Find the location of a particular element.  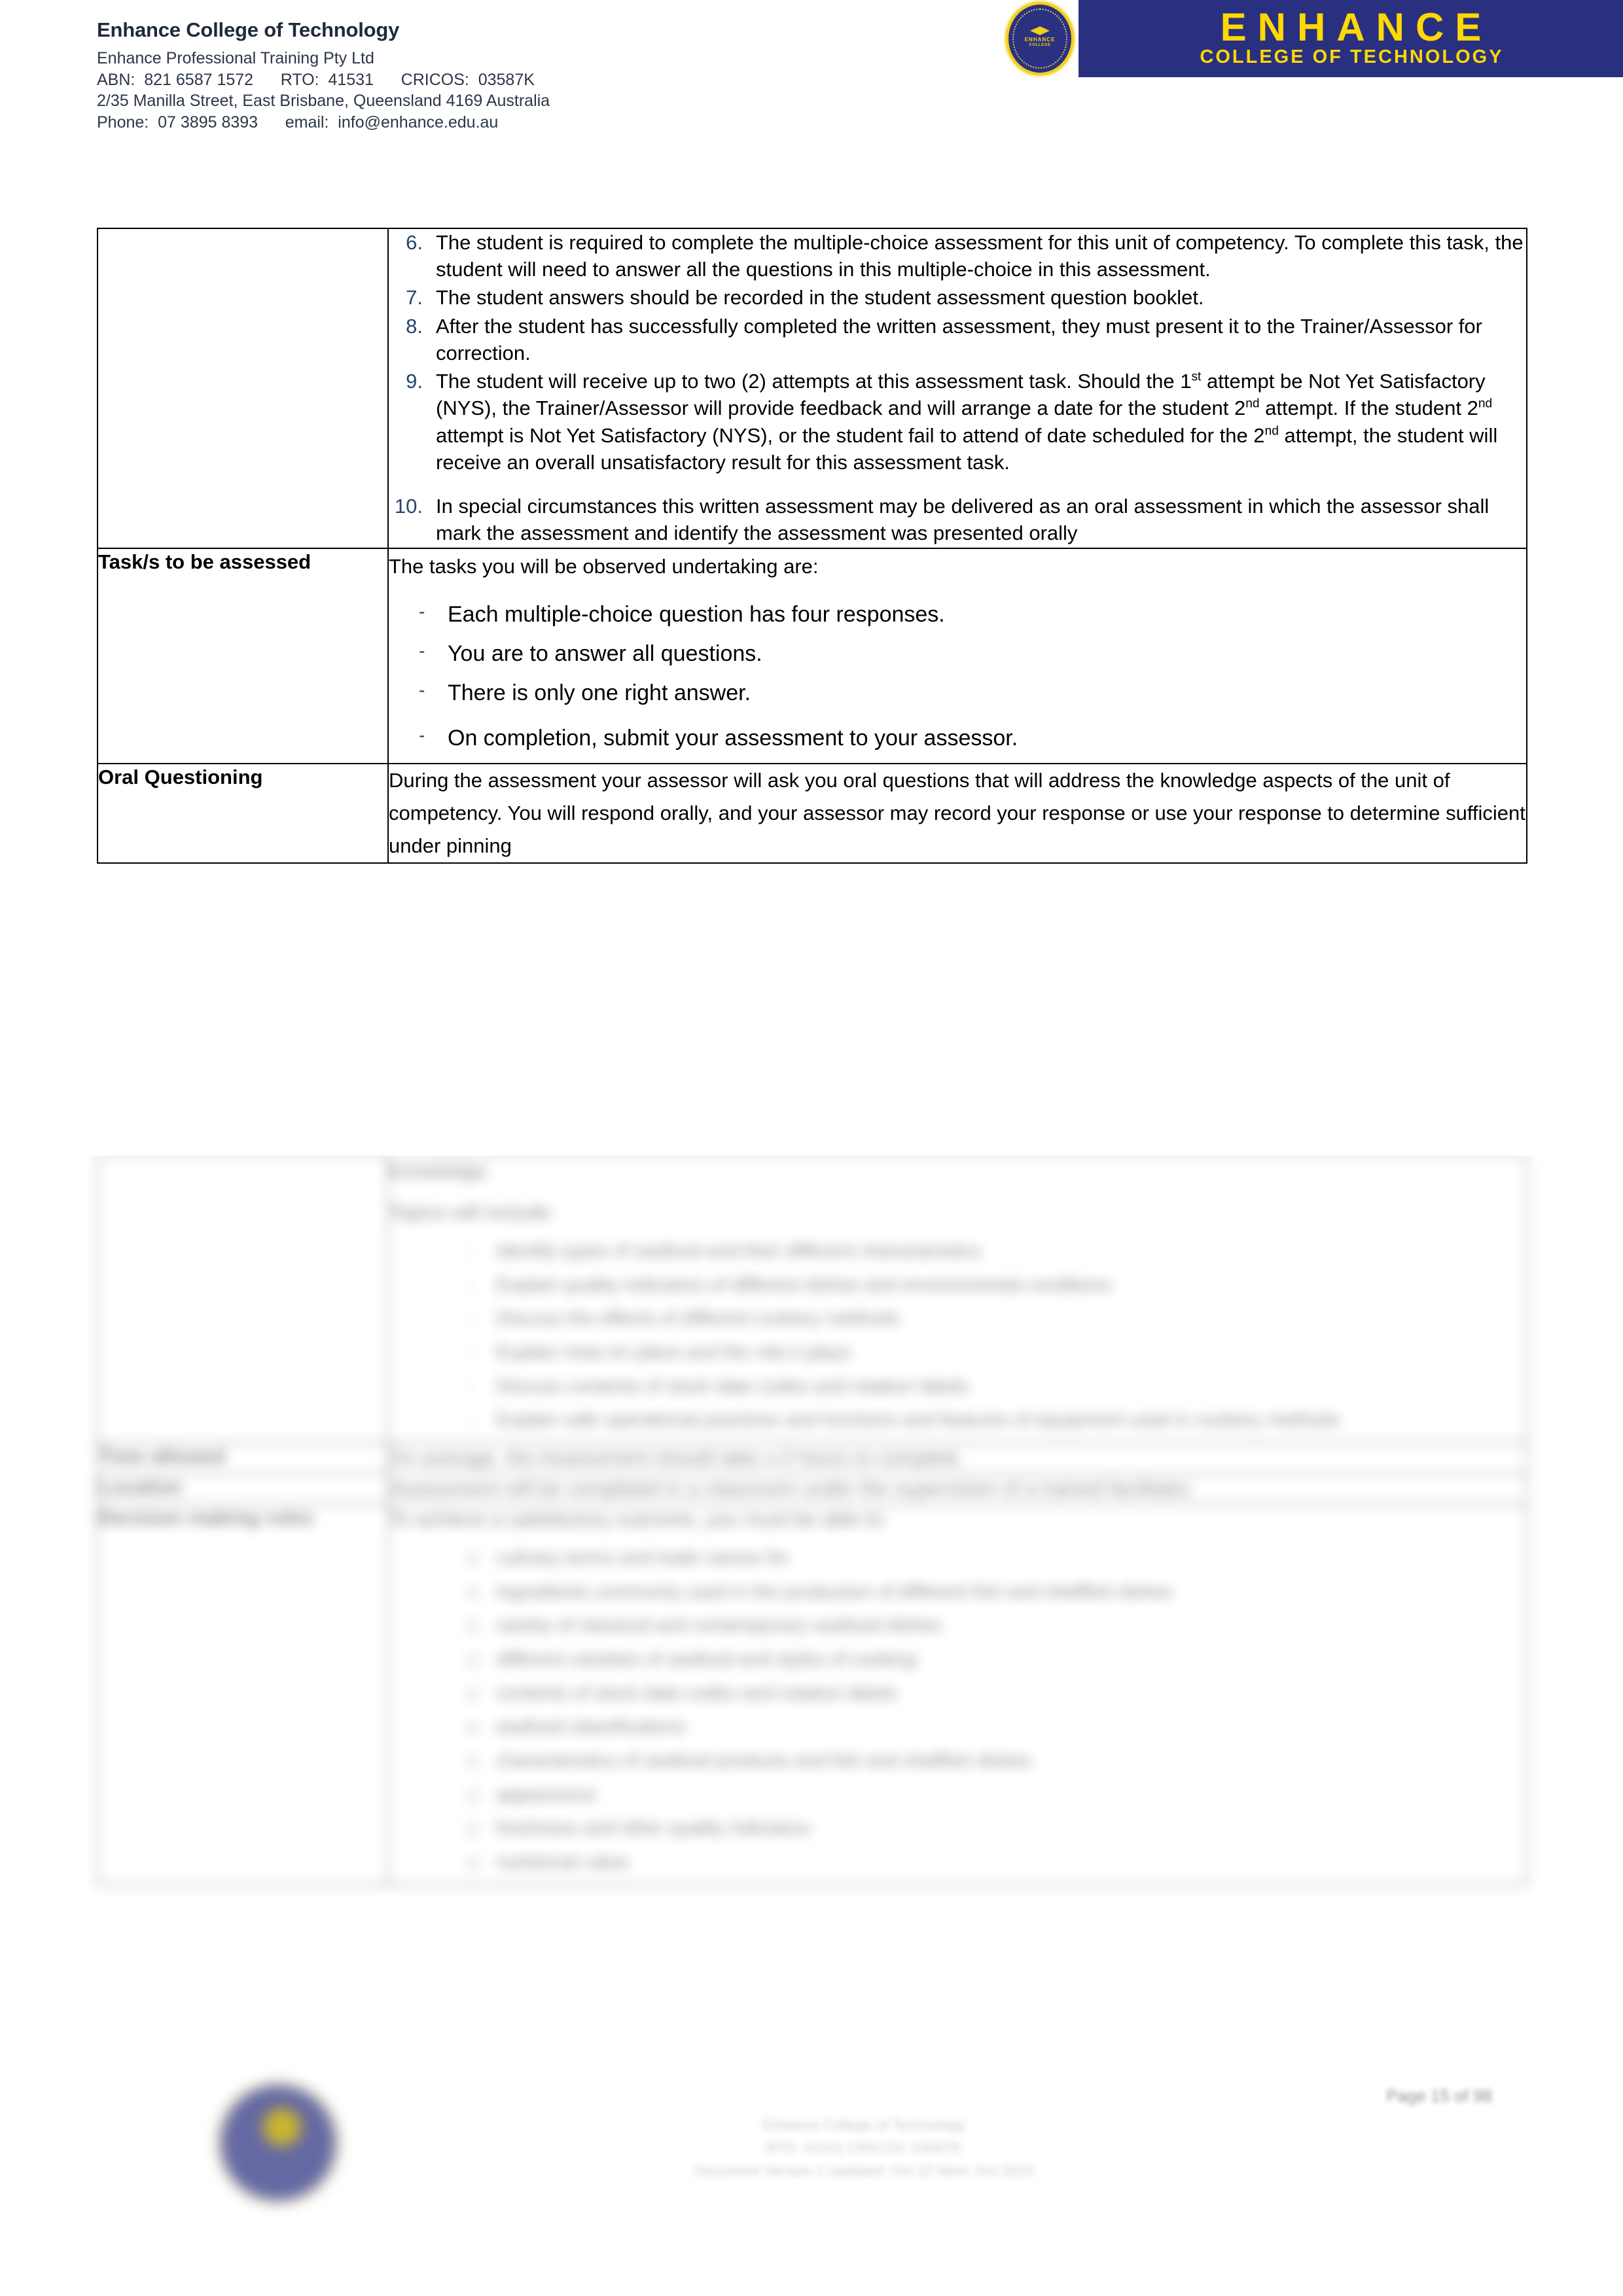

blurred-row-label: Time allowed is located at coordinates (243, 1458).